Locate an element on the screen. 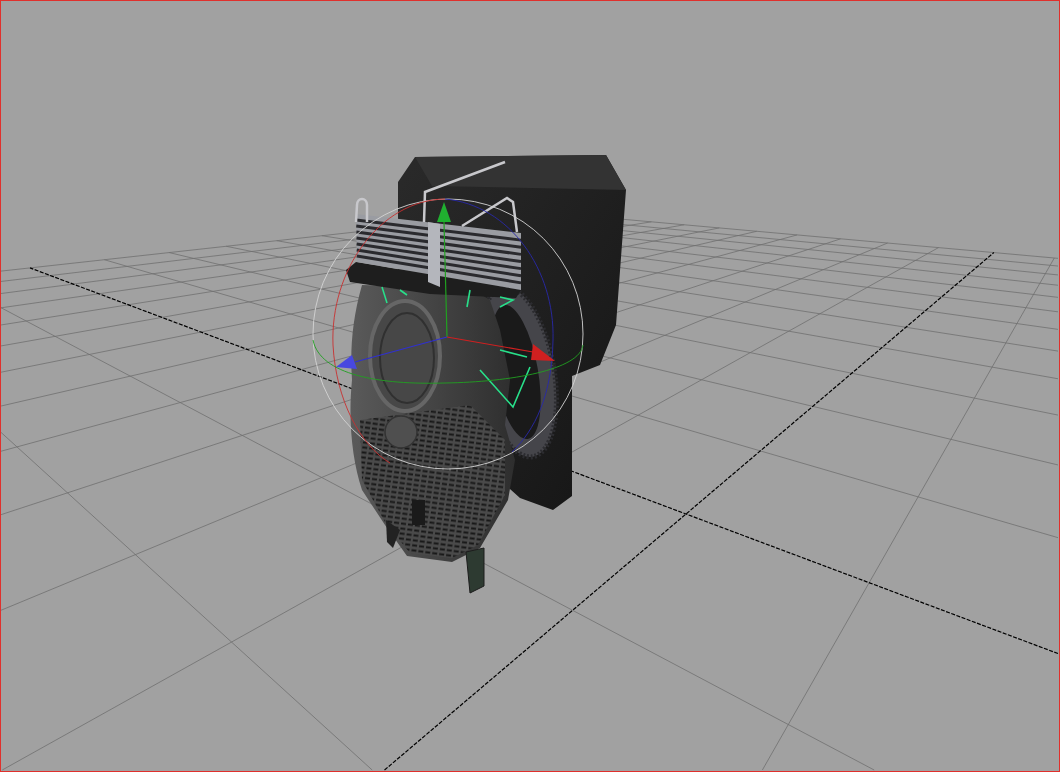  wire-loop is located at coordinates (361, 210).